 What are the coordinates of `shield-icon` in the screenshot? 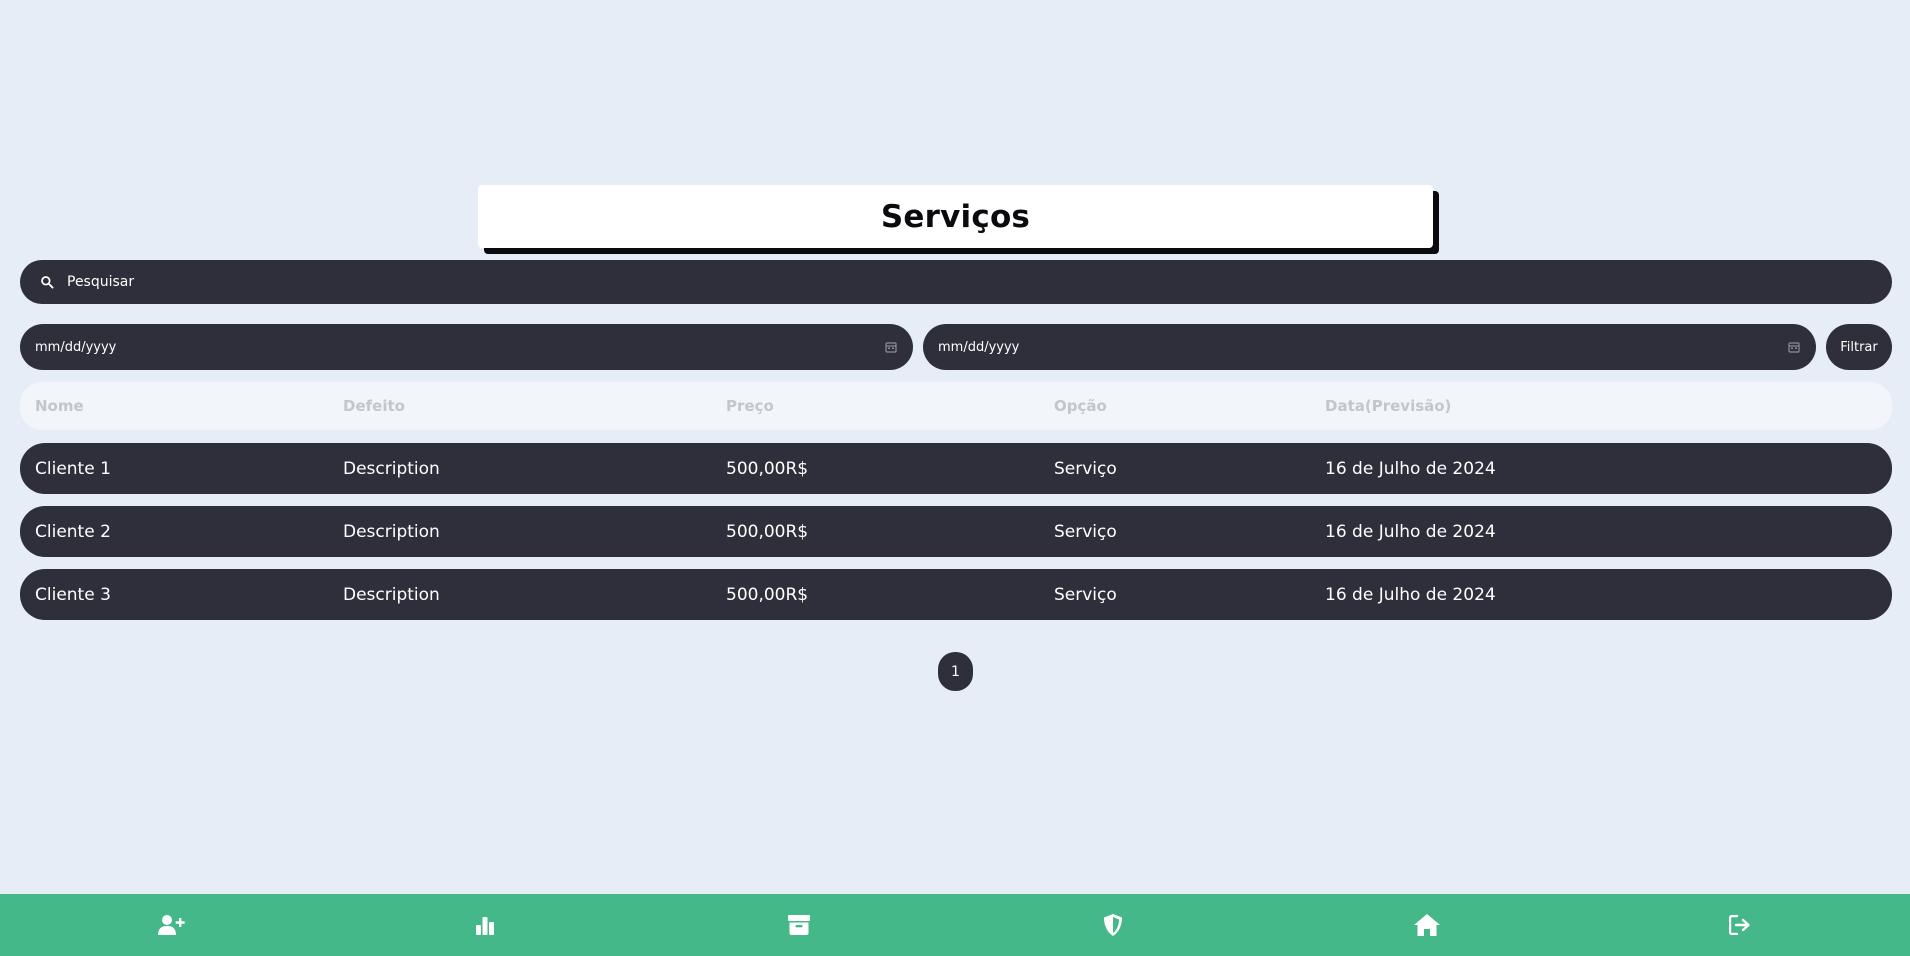 It's located at (1113, 925).